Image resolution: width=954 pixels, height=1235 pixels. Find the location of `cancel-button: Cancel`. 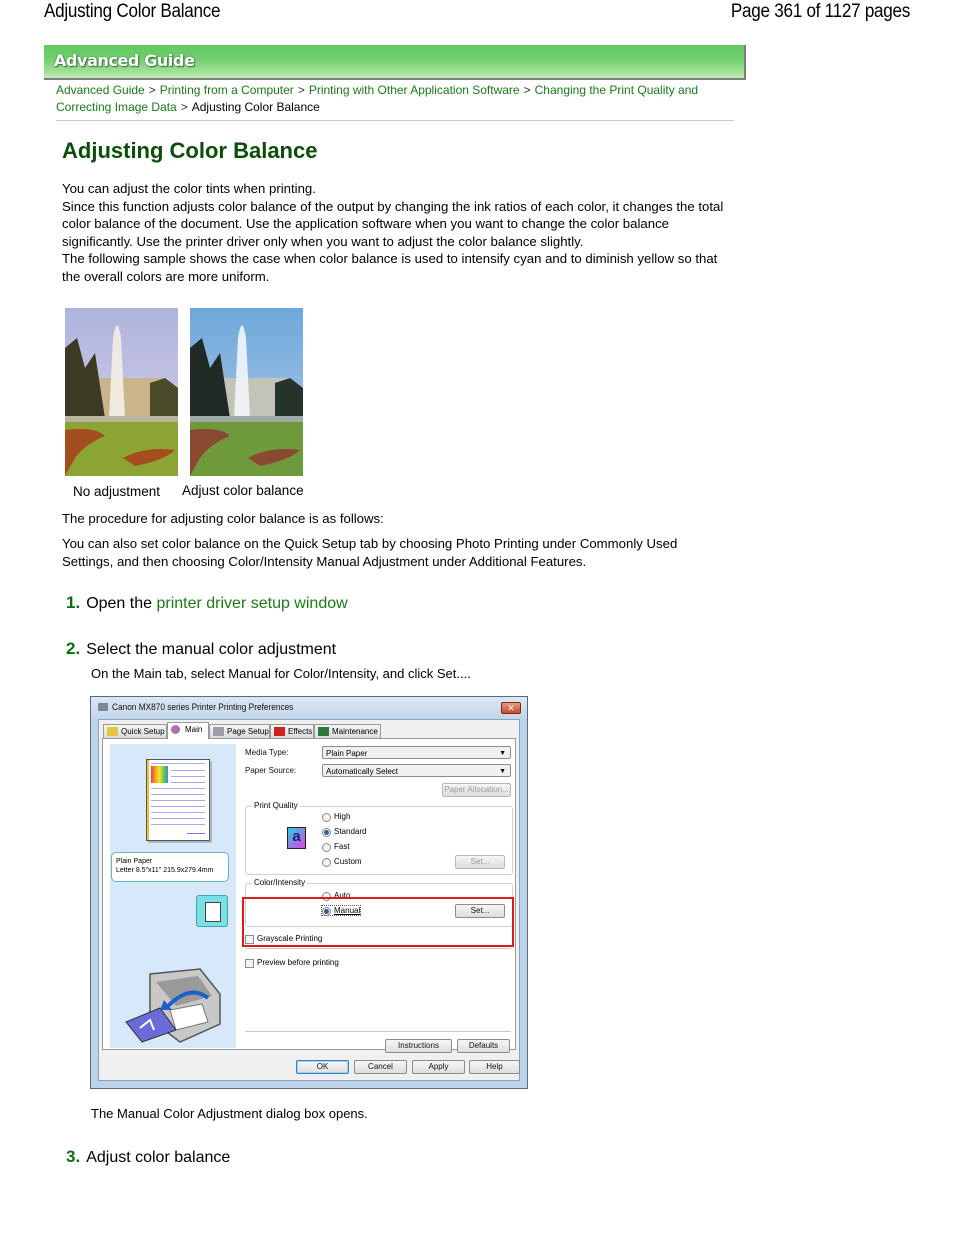

cancel-button: Cancel is located at coordinates (380, 1067).